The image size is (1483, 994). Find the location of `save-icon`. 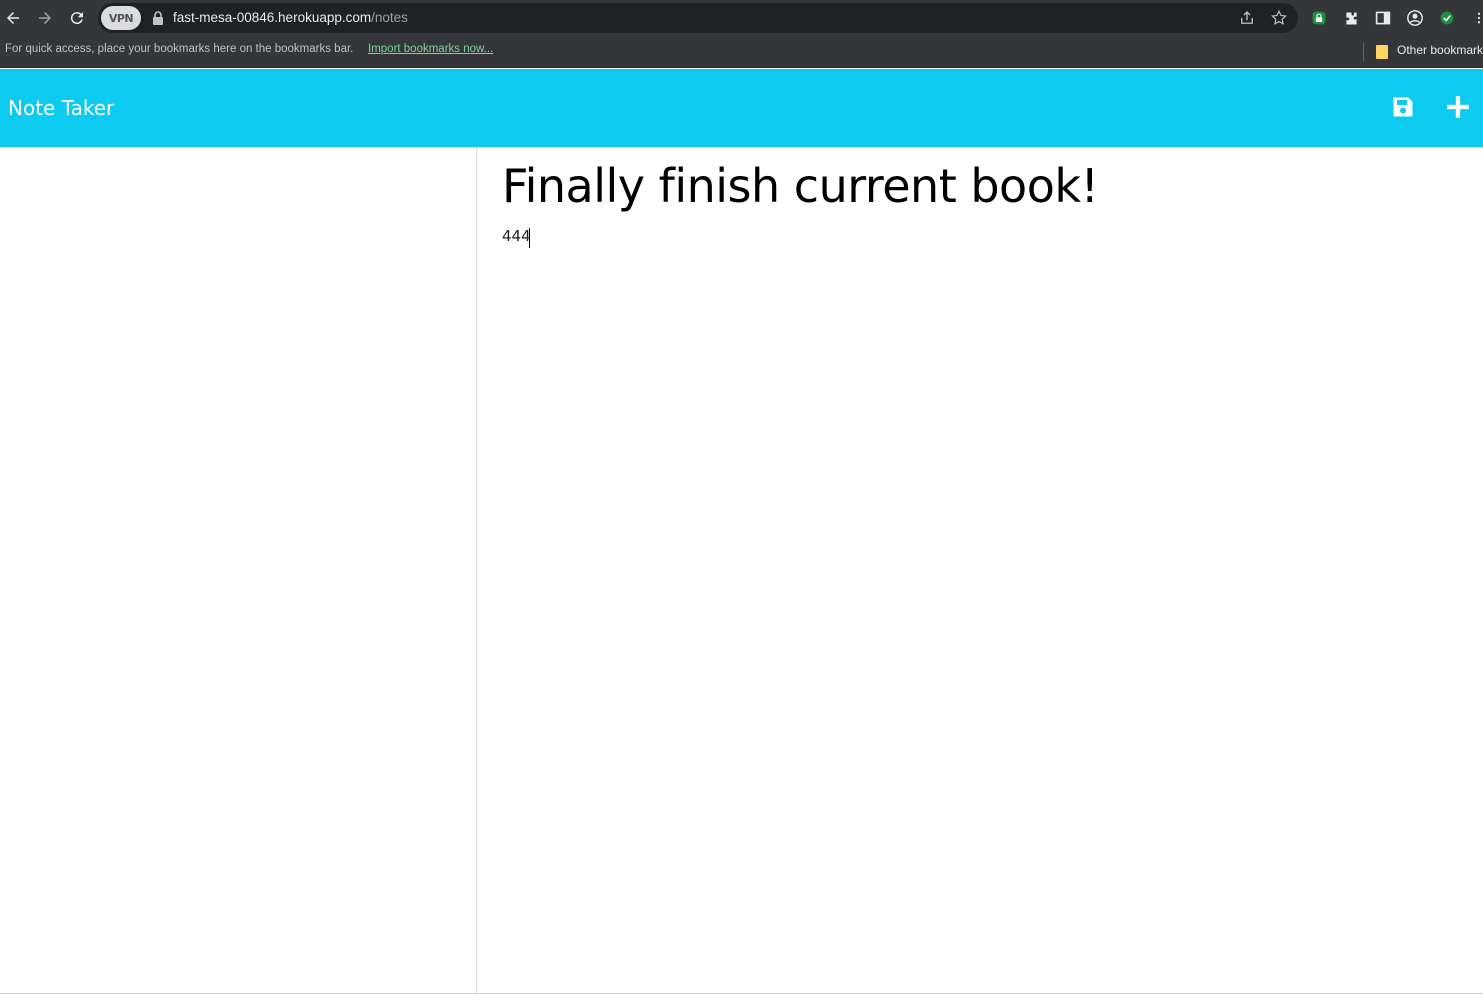

save-icon is located at coordinates (1403, 107).